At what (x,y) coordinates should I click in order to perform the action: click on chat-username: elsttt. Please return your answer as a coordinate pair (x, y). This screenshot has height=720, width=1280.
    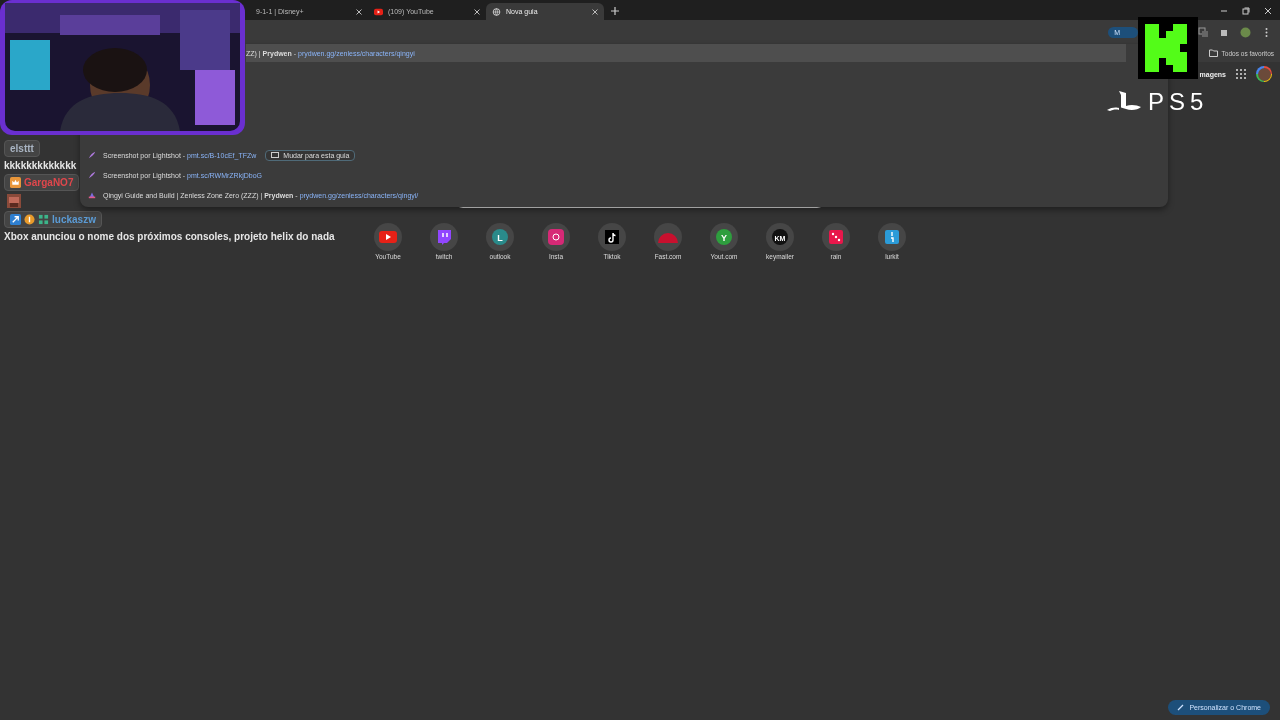
    Looking at the image, I should click on (22, 148).